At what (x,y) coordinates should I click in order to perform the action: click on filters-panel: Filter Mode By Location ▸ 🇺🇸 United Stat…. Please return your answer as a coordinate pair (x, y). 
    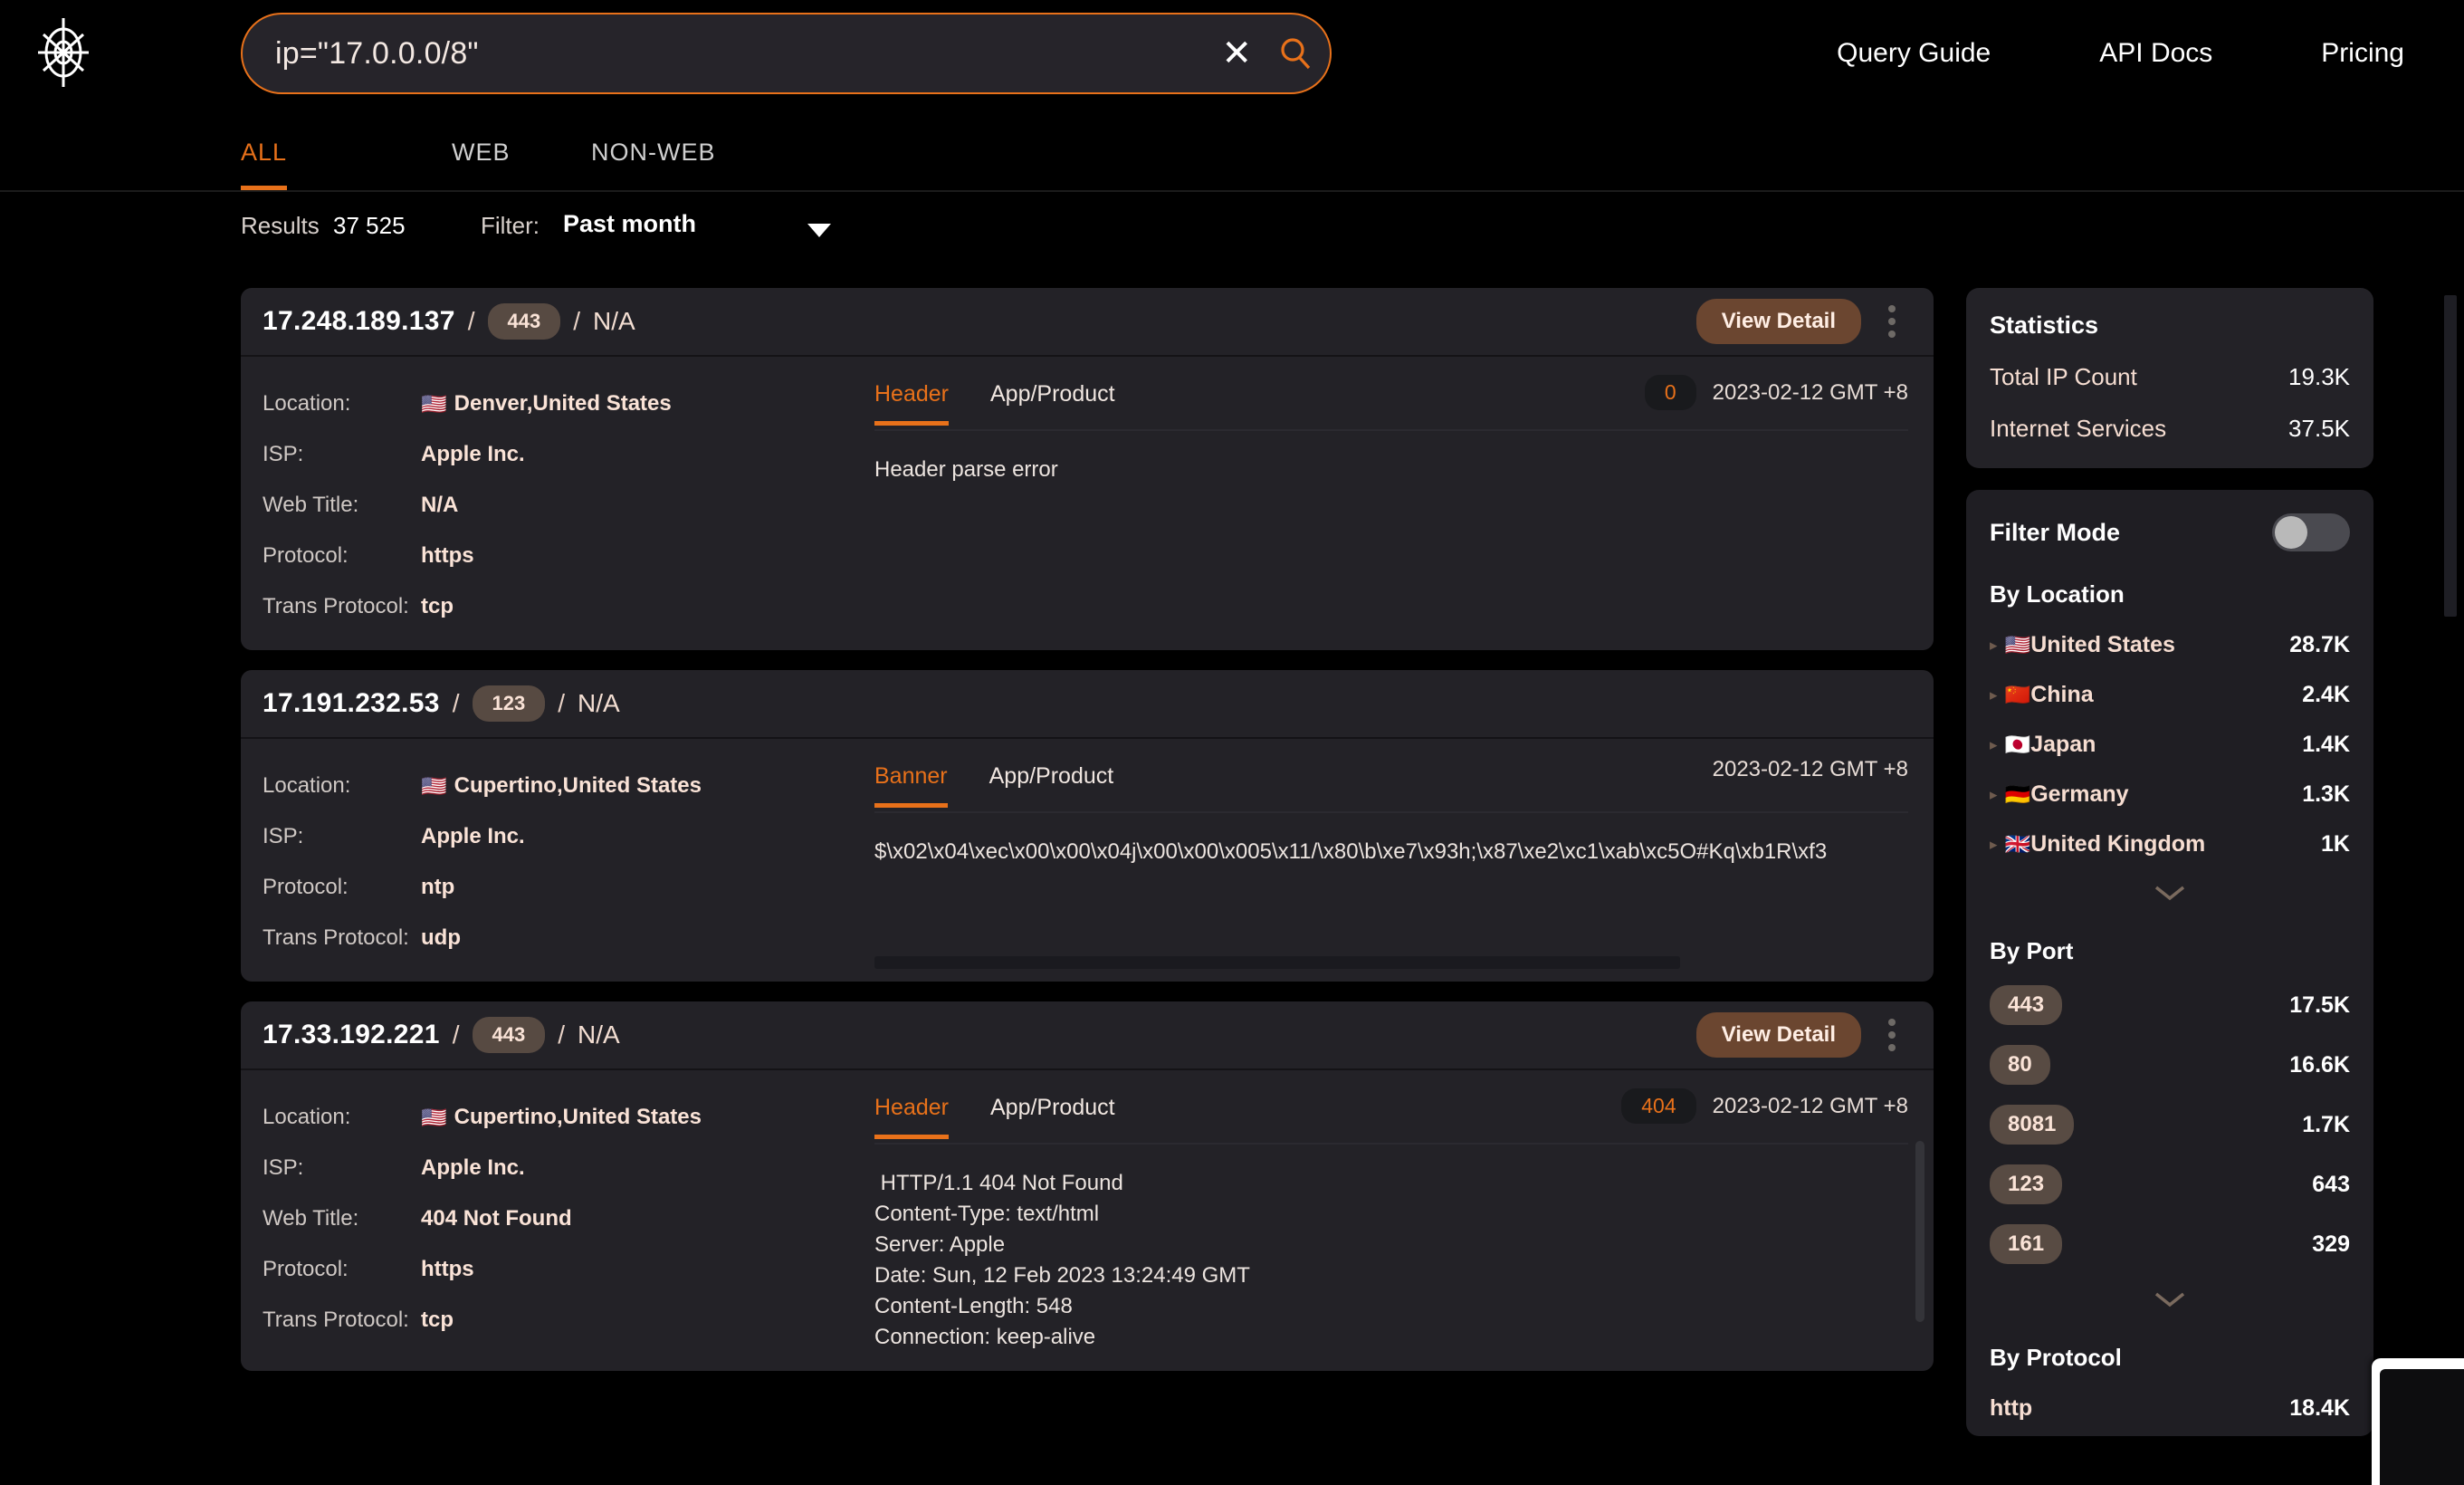
    Looking at the image, I should click on (2169, 963).